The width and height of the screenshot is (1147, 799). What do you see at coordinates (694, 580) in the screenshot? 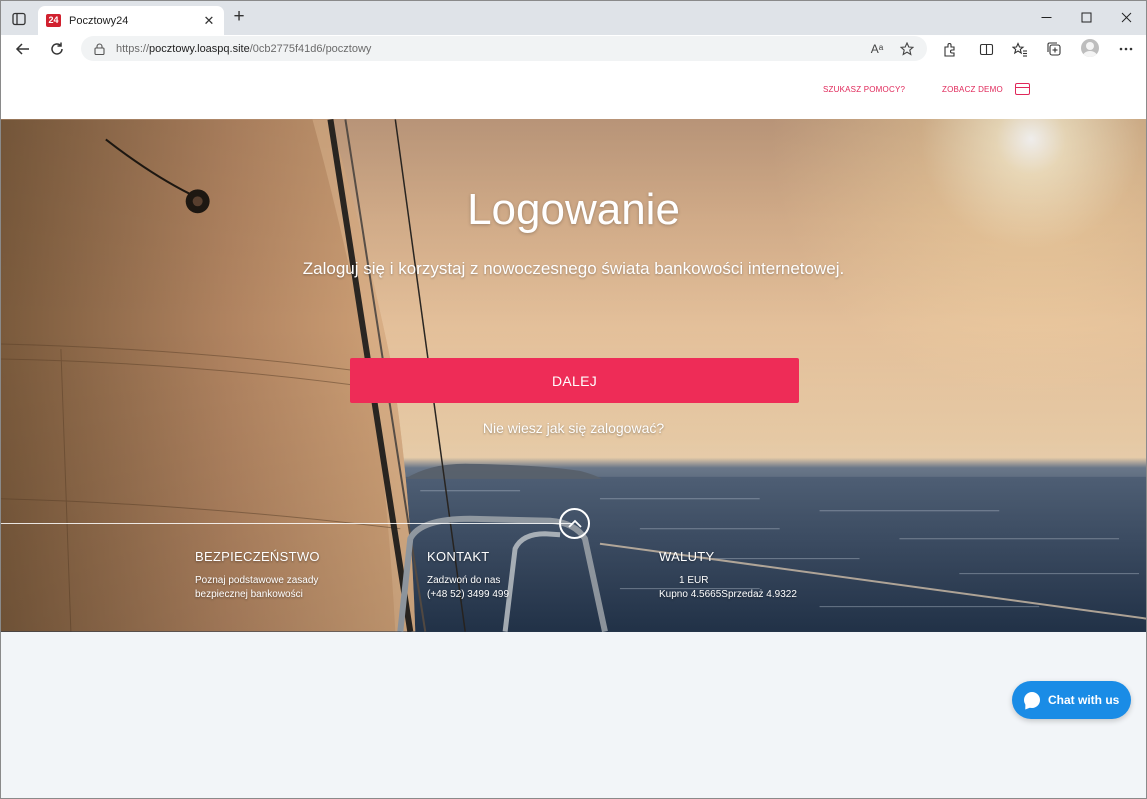
I see `currency-unit: 1 EUR` at bounding box center [694, 580].